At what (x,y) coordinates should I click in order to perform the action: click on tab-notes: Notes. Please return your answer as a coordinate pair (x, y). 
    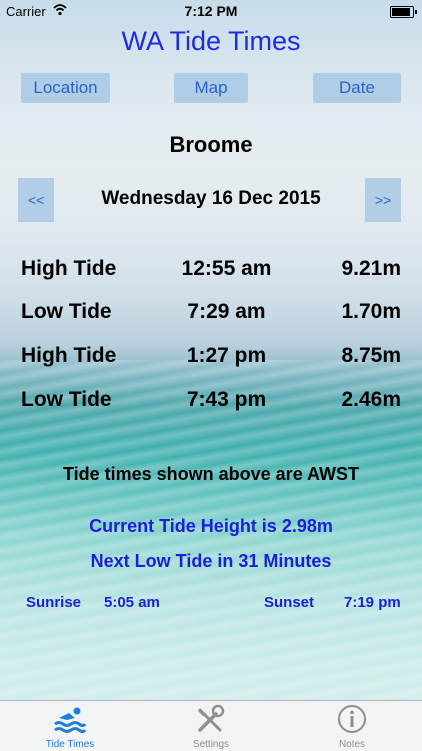
    Looking at the image, I should click on (352, 726).